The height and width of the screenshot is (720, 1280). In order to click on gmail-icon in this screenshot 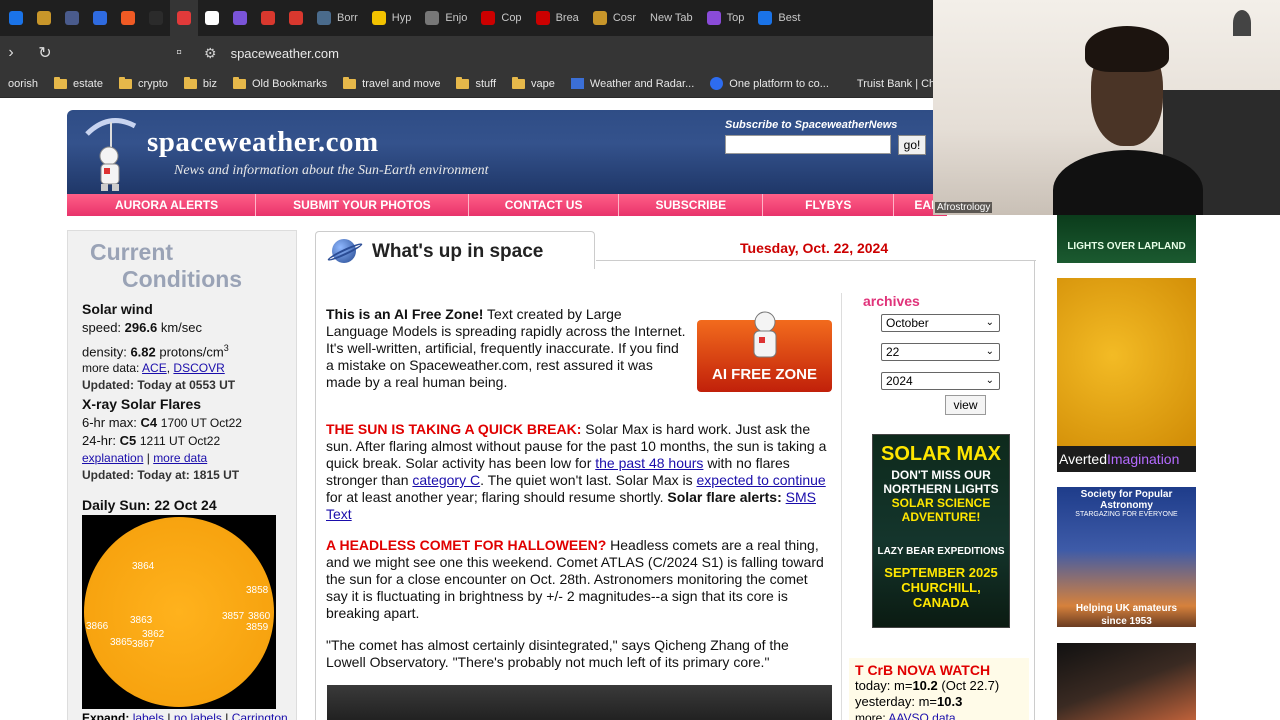, I will do `click(296, 18)`.